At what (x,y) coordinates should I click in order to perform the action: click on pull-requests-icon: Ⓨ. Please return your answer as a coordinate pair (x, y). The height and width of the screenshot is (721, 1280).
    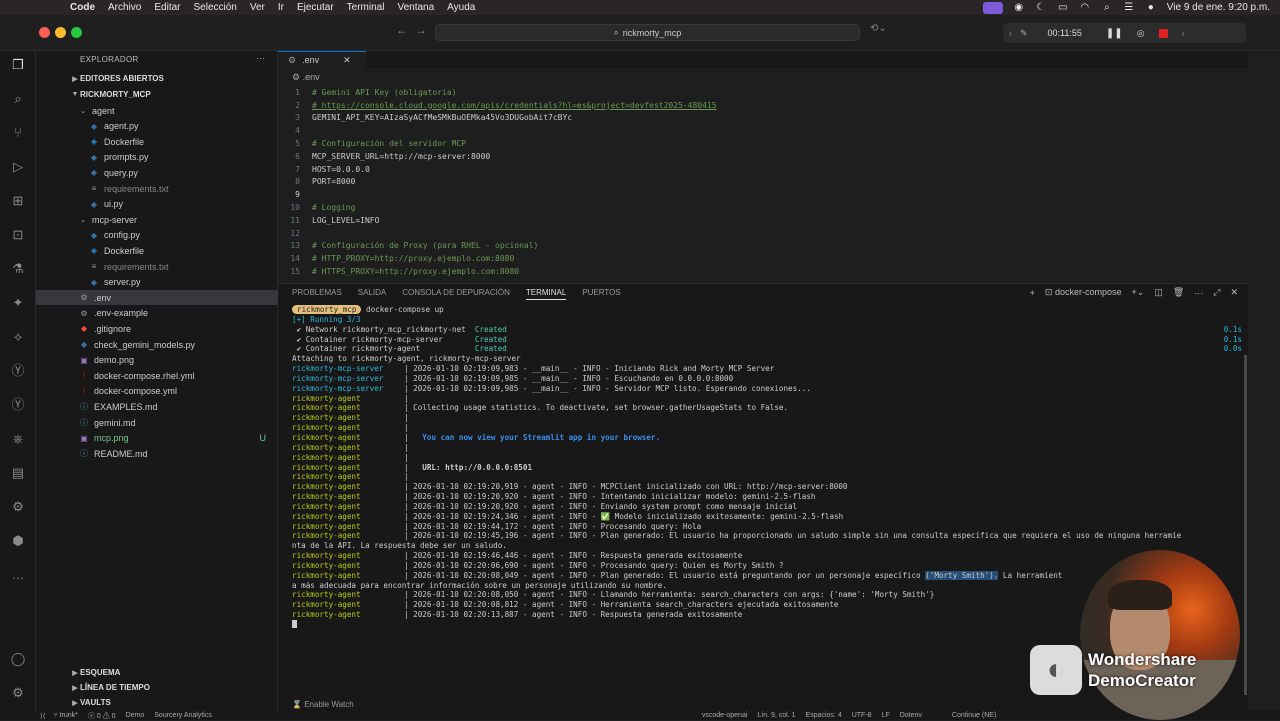
    Looking at the image, I should click on (18, 405).